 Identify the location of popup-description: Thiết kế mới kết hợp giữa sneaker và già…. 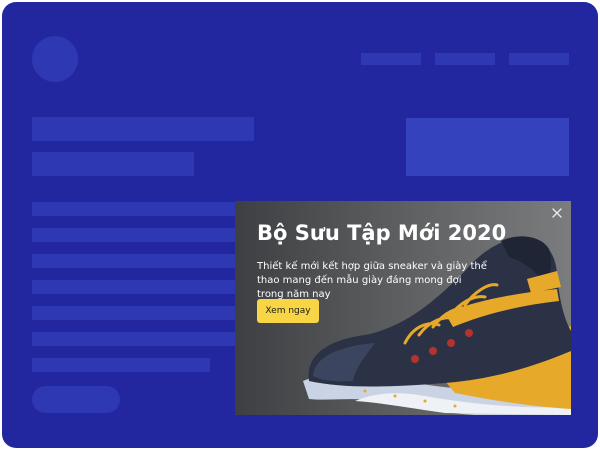
(372, 280).